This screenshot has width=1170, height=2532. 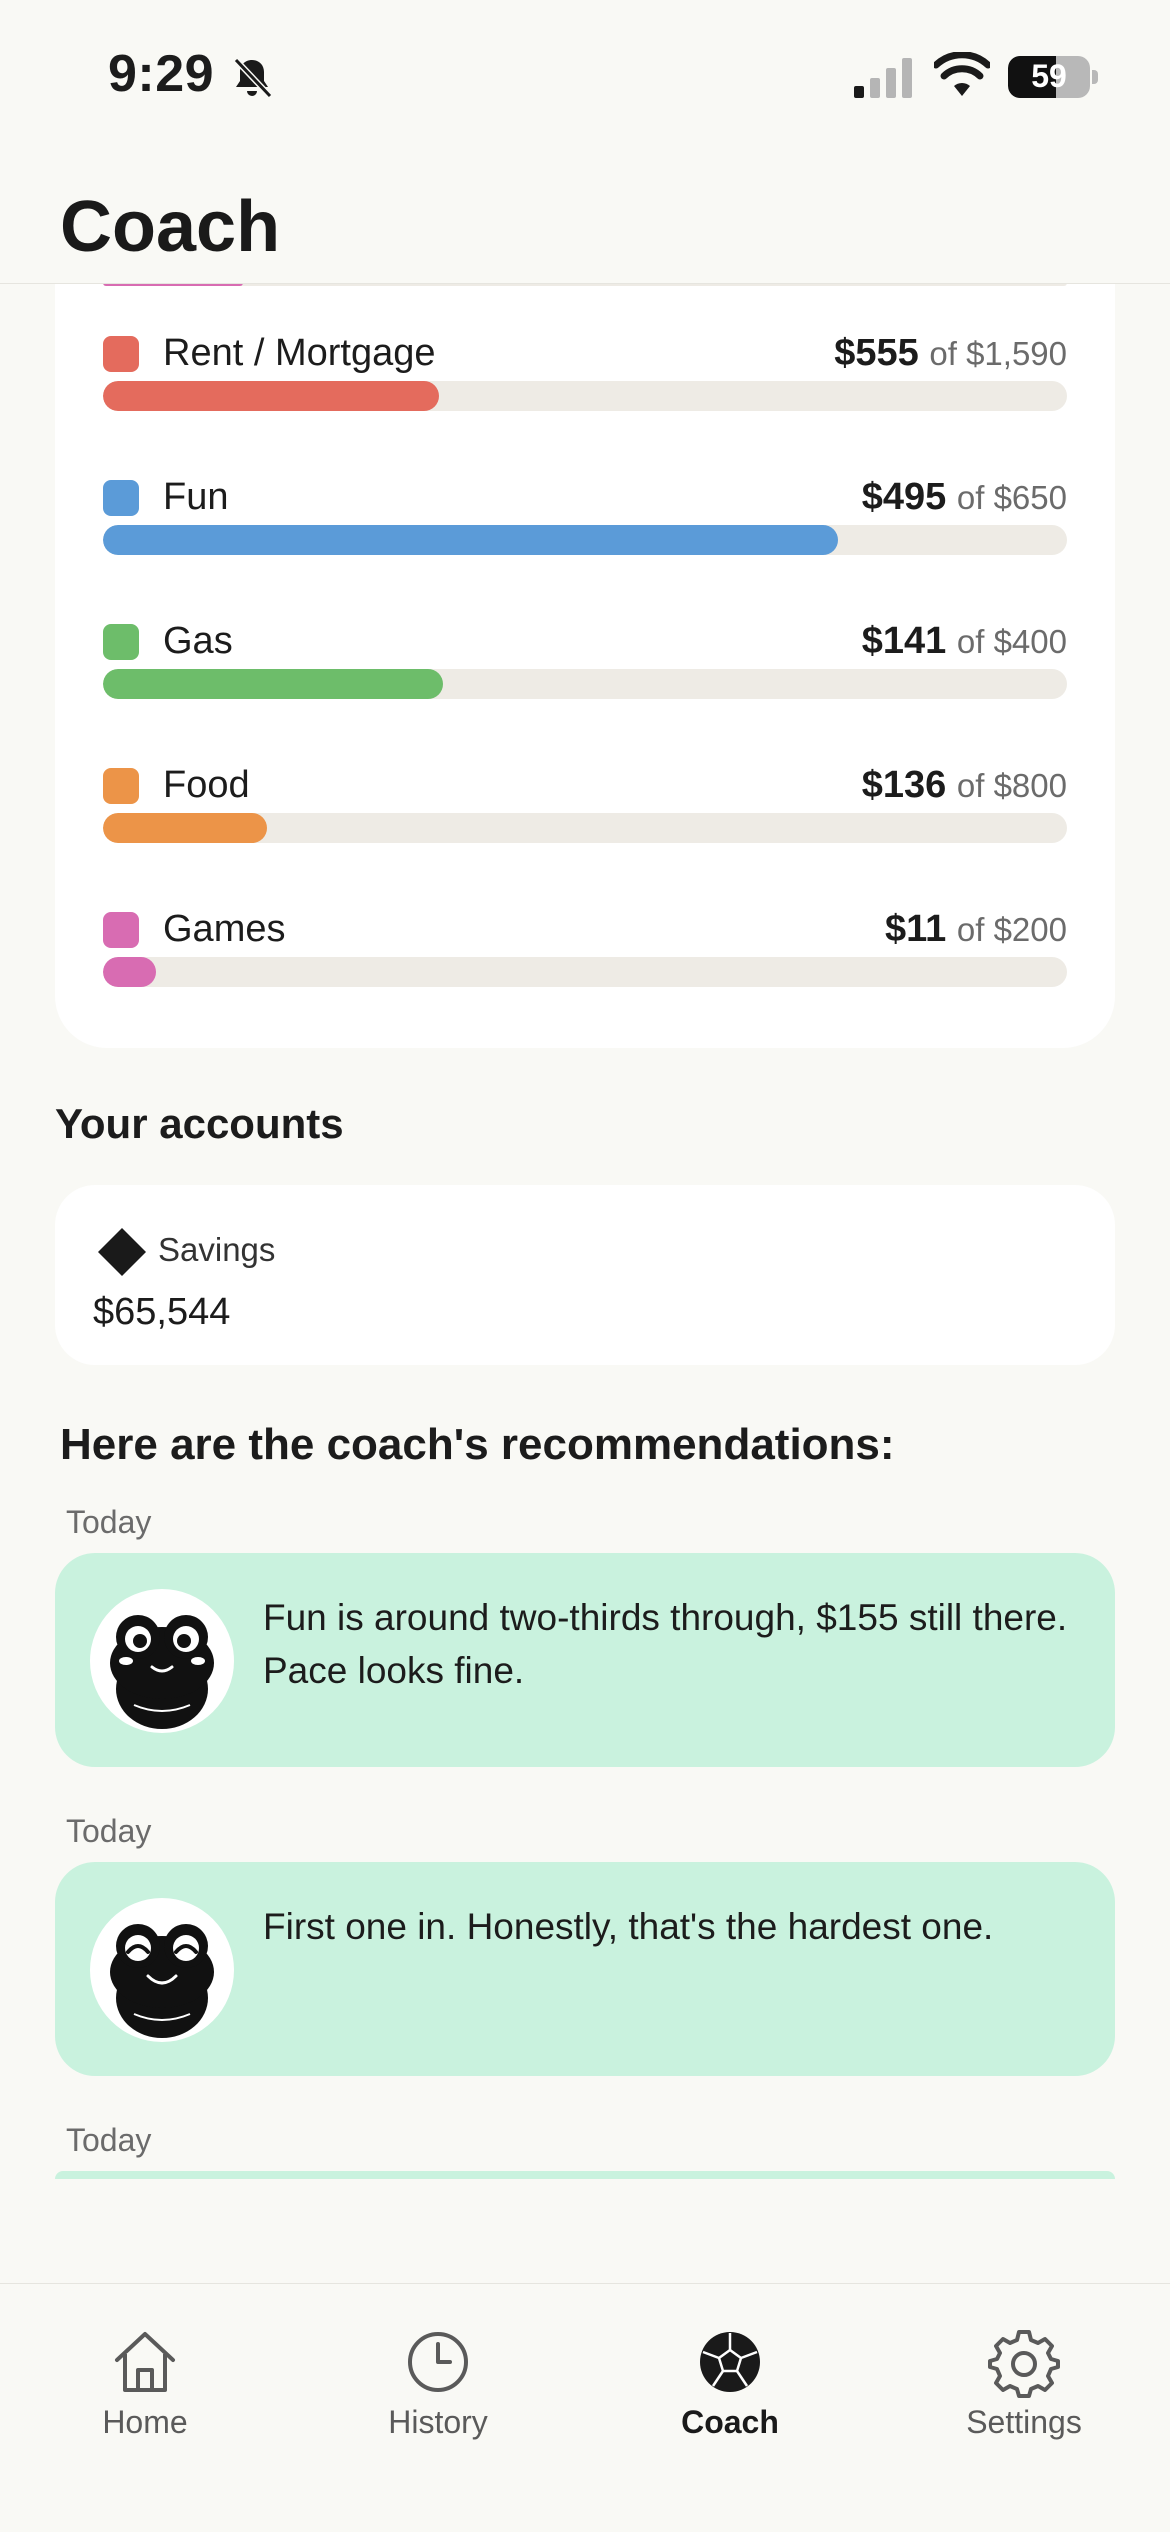 I want to click on category-name: Gas, so click(x=198, y=641).